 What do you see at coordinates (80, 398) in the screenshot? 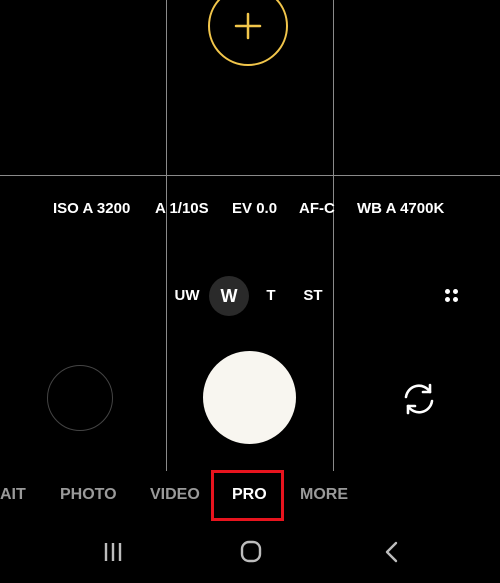
I see `gallery-thumbnail` at bounding box center [80, 398].